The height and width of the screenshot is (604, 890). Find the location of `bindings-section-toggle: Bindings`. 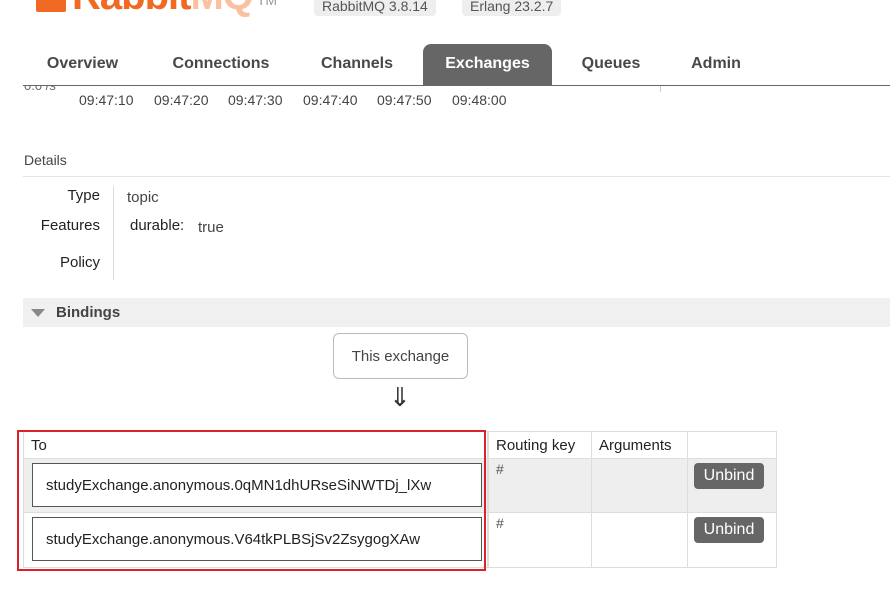

bindings-section-toggle: Bindings is located at coordinates (456, 312).